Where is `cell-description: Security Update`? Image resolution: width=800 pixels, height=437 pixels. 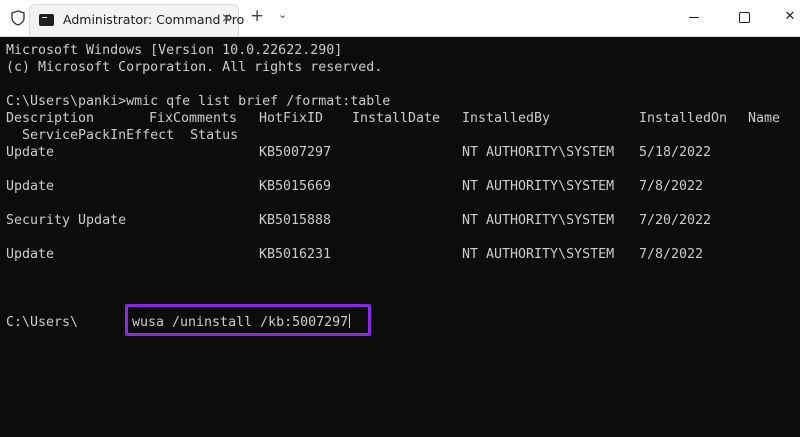
cell-description: Security Update is located at coordinates (66, 220).